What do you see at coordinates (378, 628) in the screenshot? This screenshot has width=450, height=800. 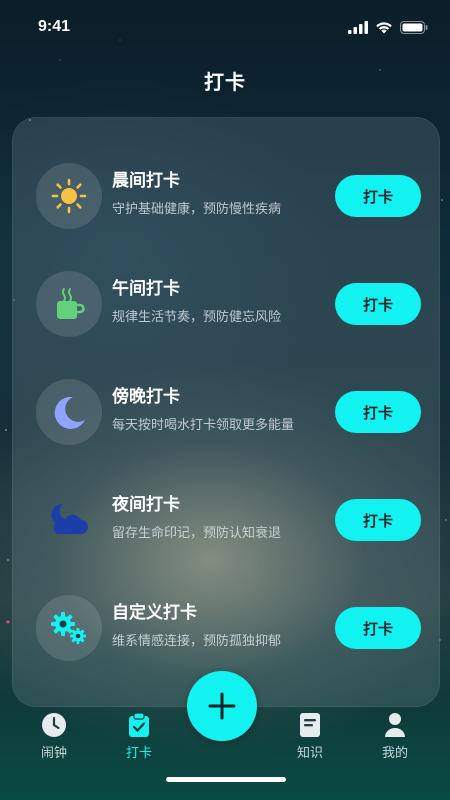 I see `checkin-button-custom: 打卡` at bounding box center [378, 628].